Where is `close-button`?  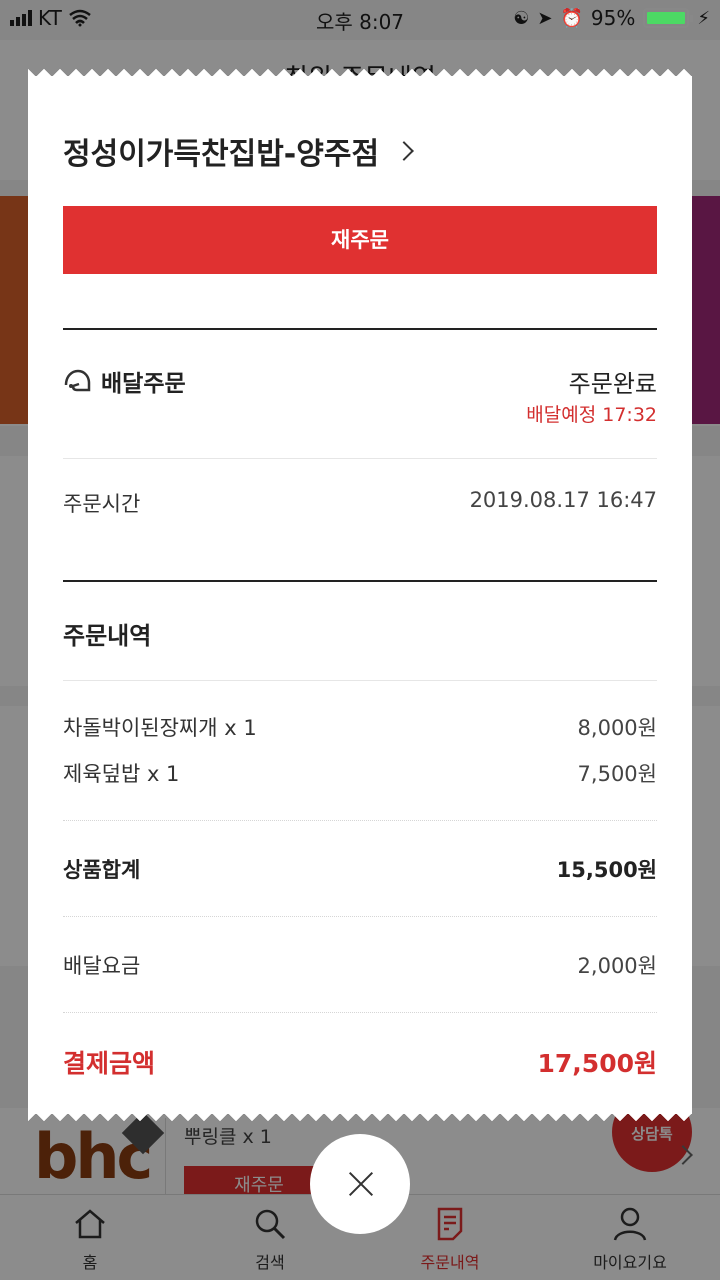 close-button is located at coordinates (360, 1184).